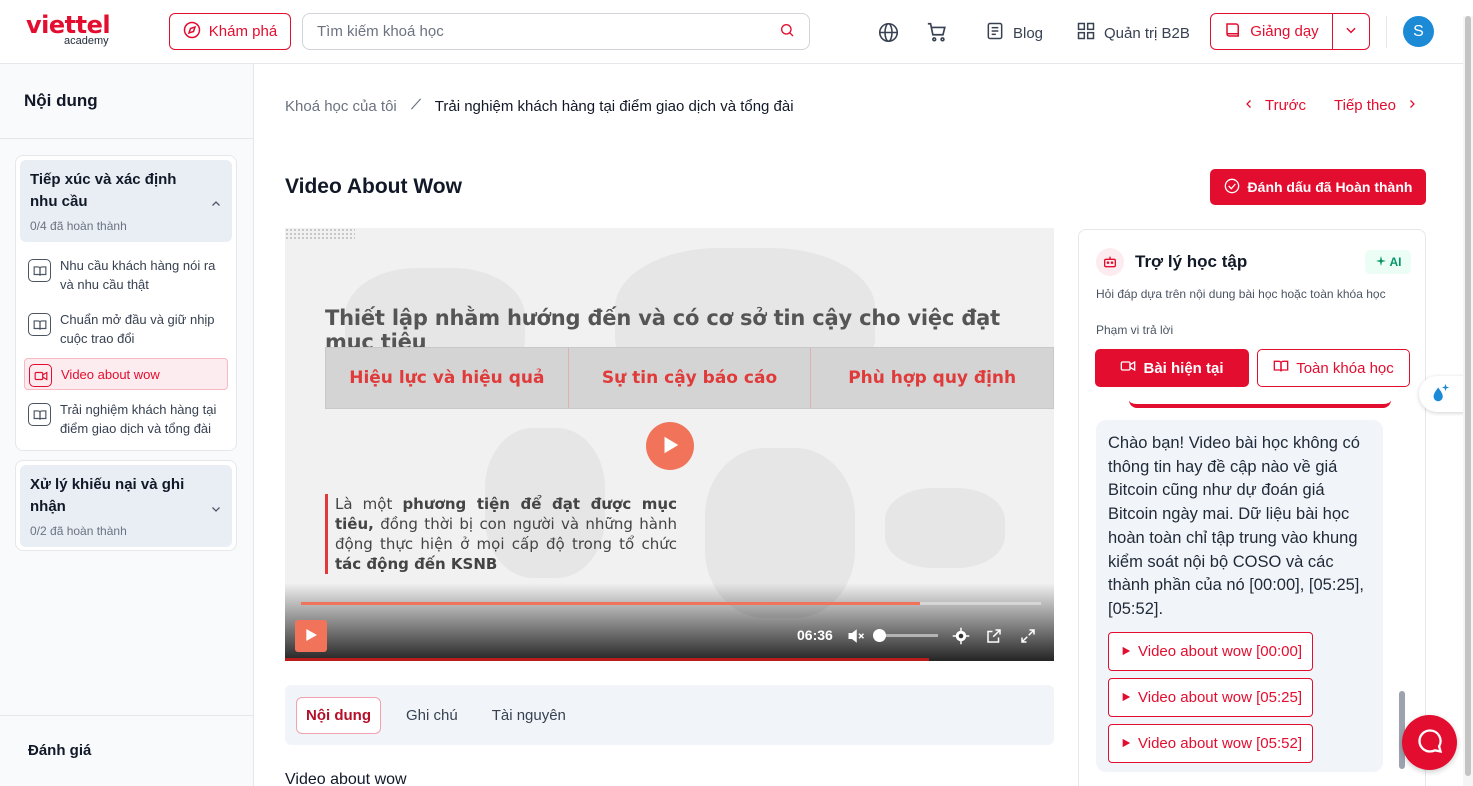 Image resolution: width=1473 pixels, height=786 pixels. What do you see at coordinates (1274, 105) in the screenshot?
I see `prev-button: Trước` at bounding box center [1274, 105].